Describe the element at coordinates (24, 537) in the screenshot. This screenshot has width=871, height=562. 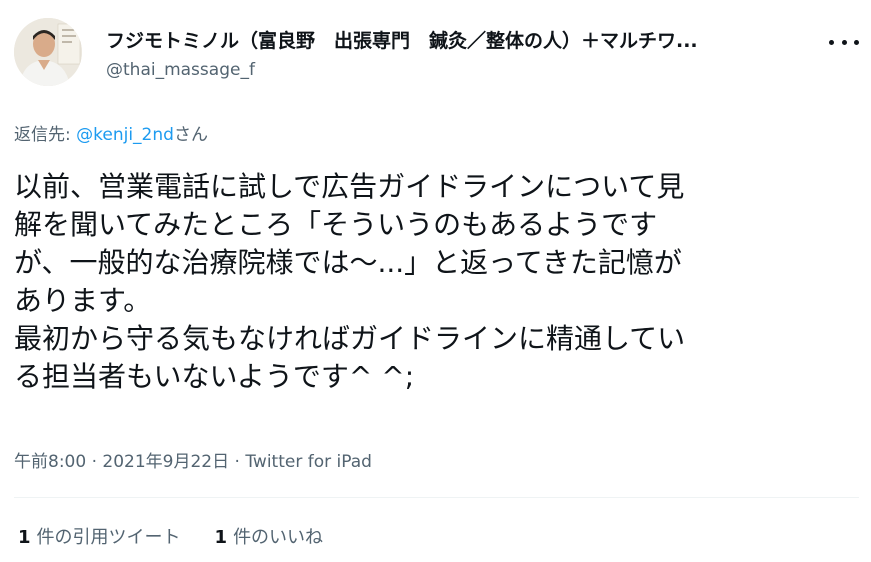
I see `quote-count: 1` at that location.